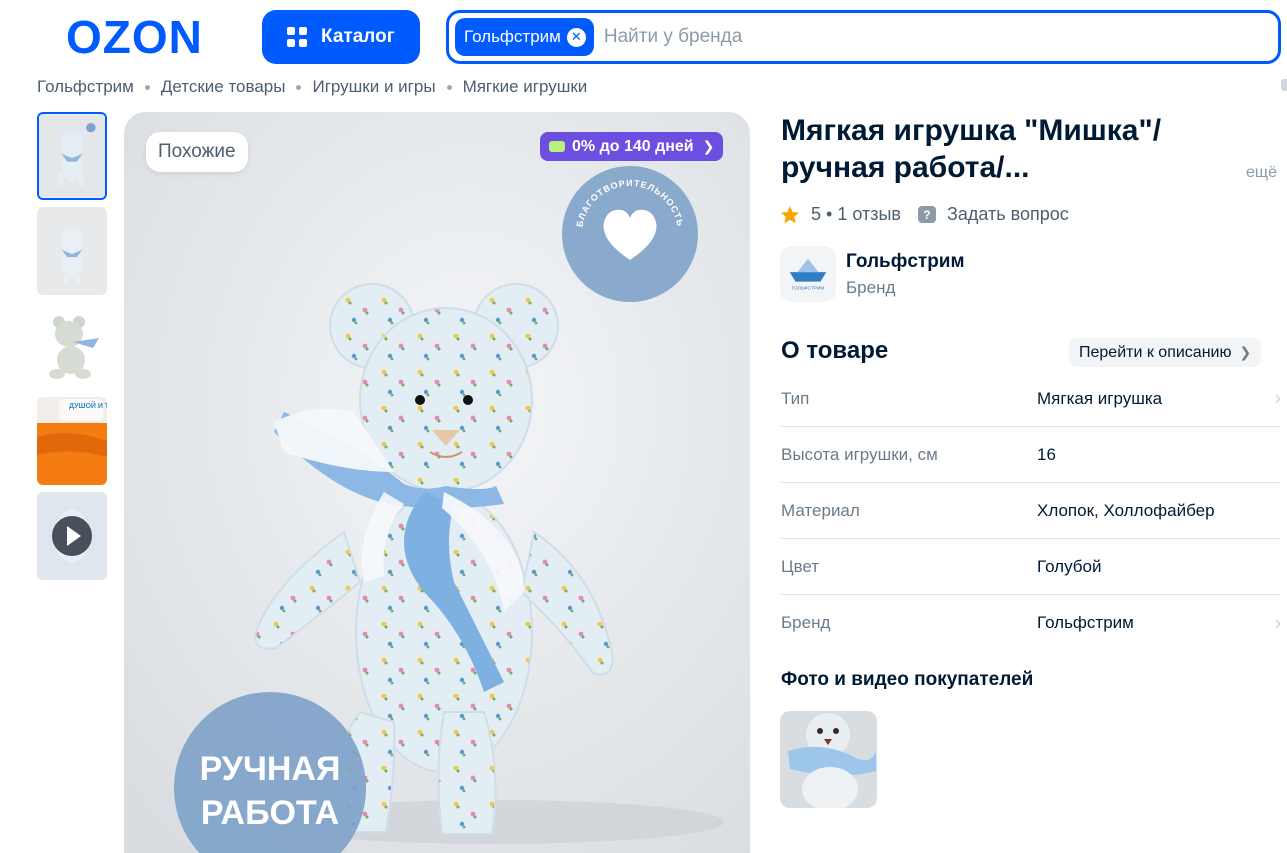 The height and width of the screenshot is (853, 1287). Describe the element at coordinates (630, 234) in the screenshot. I see `charity-badge: БЛАГОТВОРИТЕЛЬНОСТЬ` at that location.